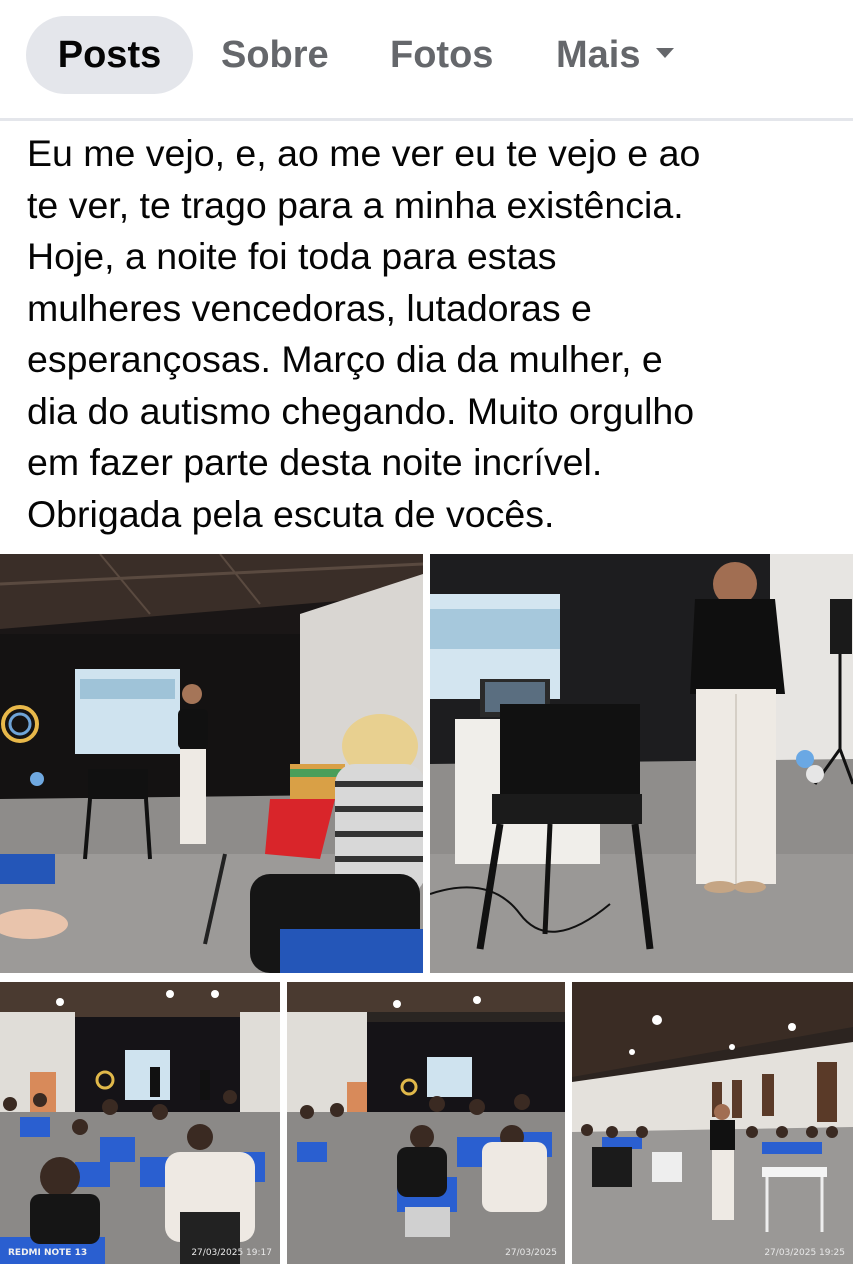 This screenshot has height=1280, width=853. Describe the element at coordinates (598, 55) in the screenshot. I see `tab-mais-label: Mais` at that location.